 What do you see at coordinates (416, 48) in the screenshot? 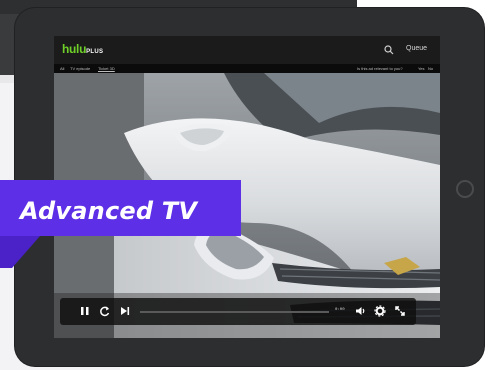
I see `queue-link: Queue` at bounding box center [416, 48].